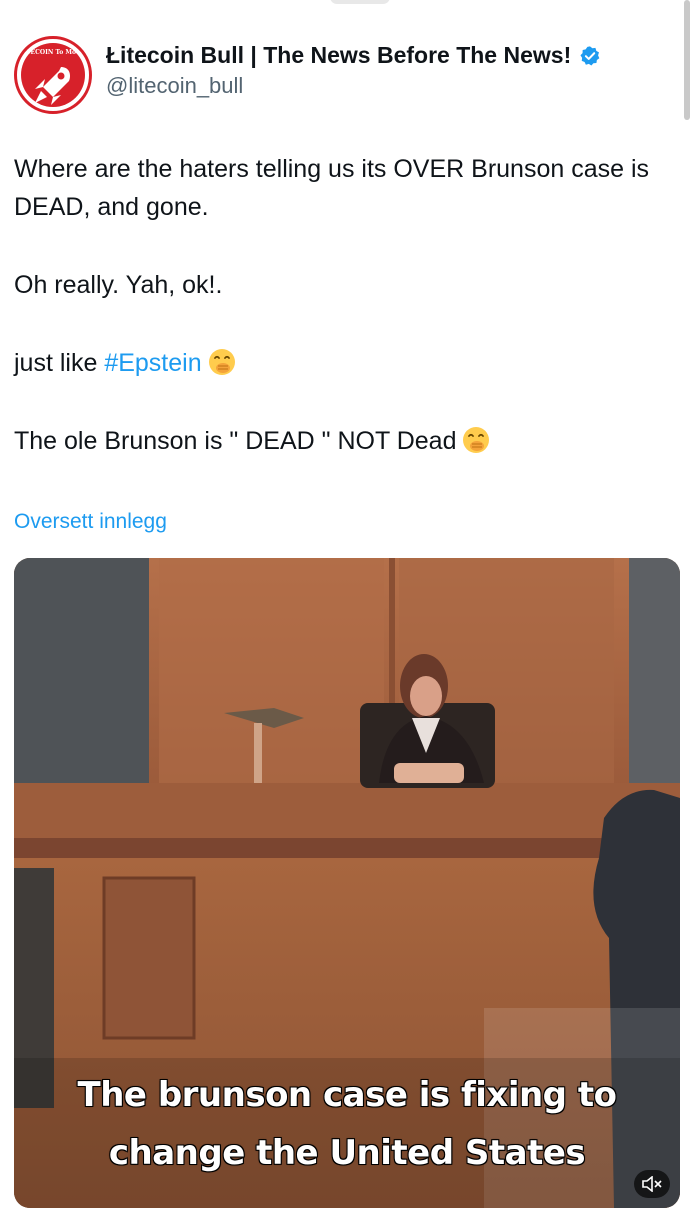 Image resolution: width=694 pixels, height=1208 pixels. I want to click on speaker-muted-icon, so click(652, 1184).